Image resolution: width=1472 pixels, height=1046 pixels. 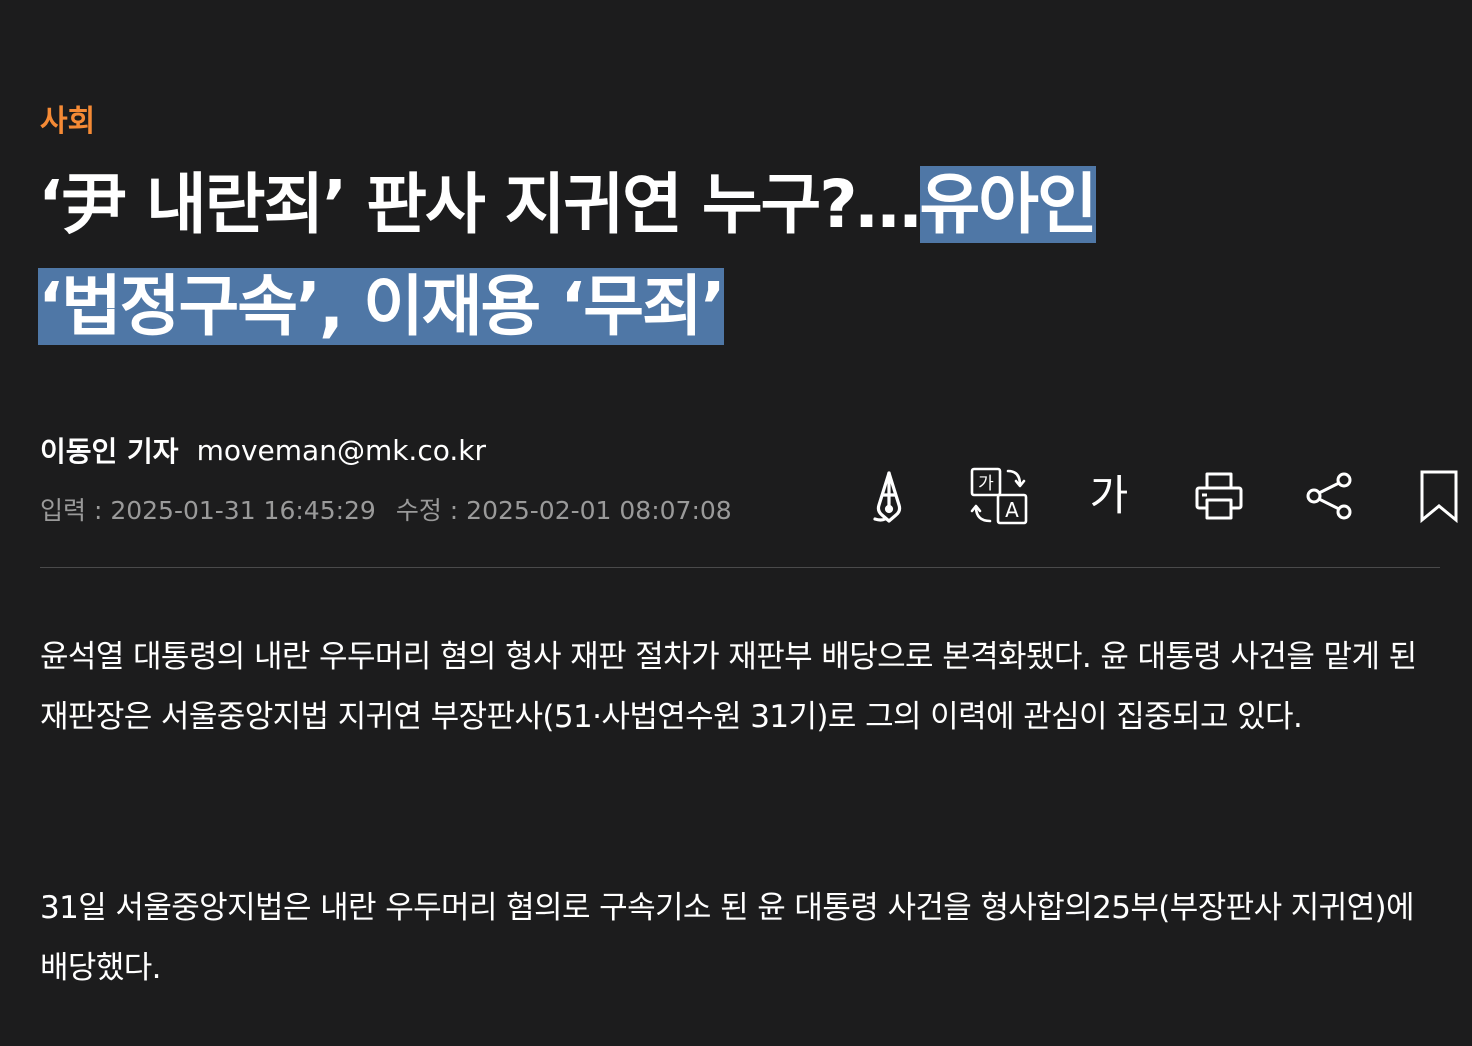 I want to click on input-date: 입력 : 2025-01-31 16:45:29, so click(x=208, y=510).